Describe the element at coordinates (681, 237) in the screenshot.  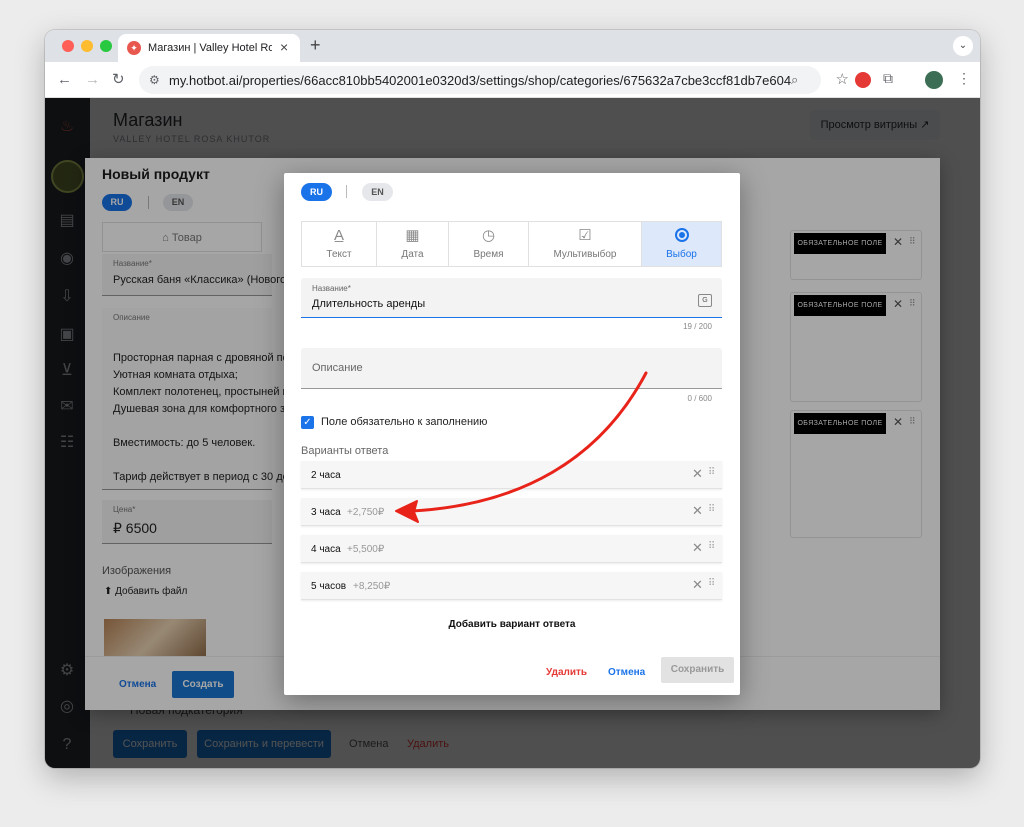
I see `radio-icon` at that location.